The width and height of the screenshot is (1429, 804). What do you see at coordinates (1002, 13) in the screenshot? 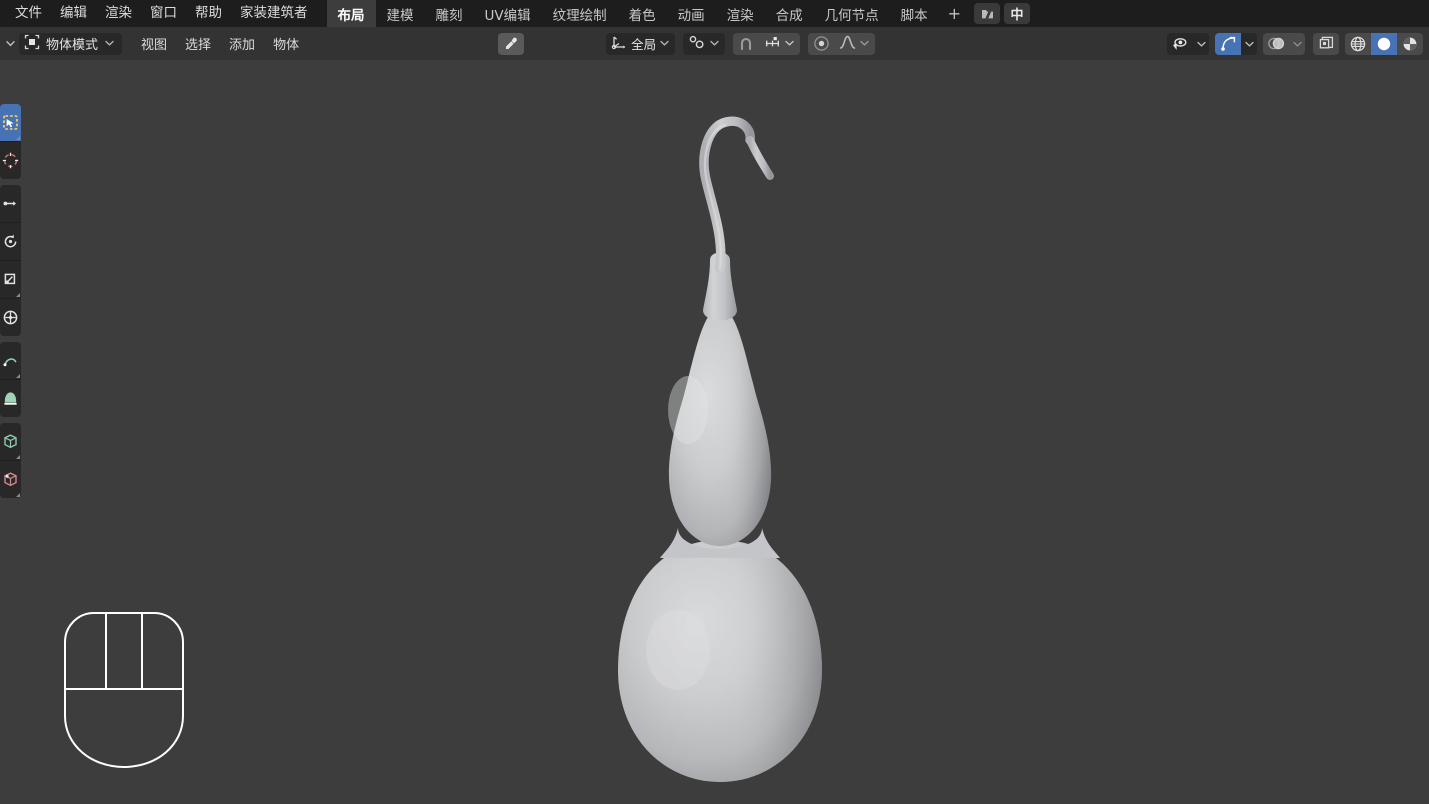
I see `topbar-right-controls: 中` at bounding box center [1002, 13].